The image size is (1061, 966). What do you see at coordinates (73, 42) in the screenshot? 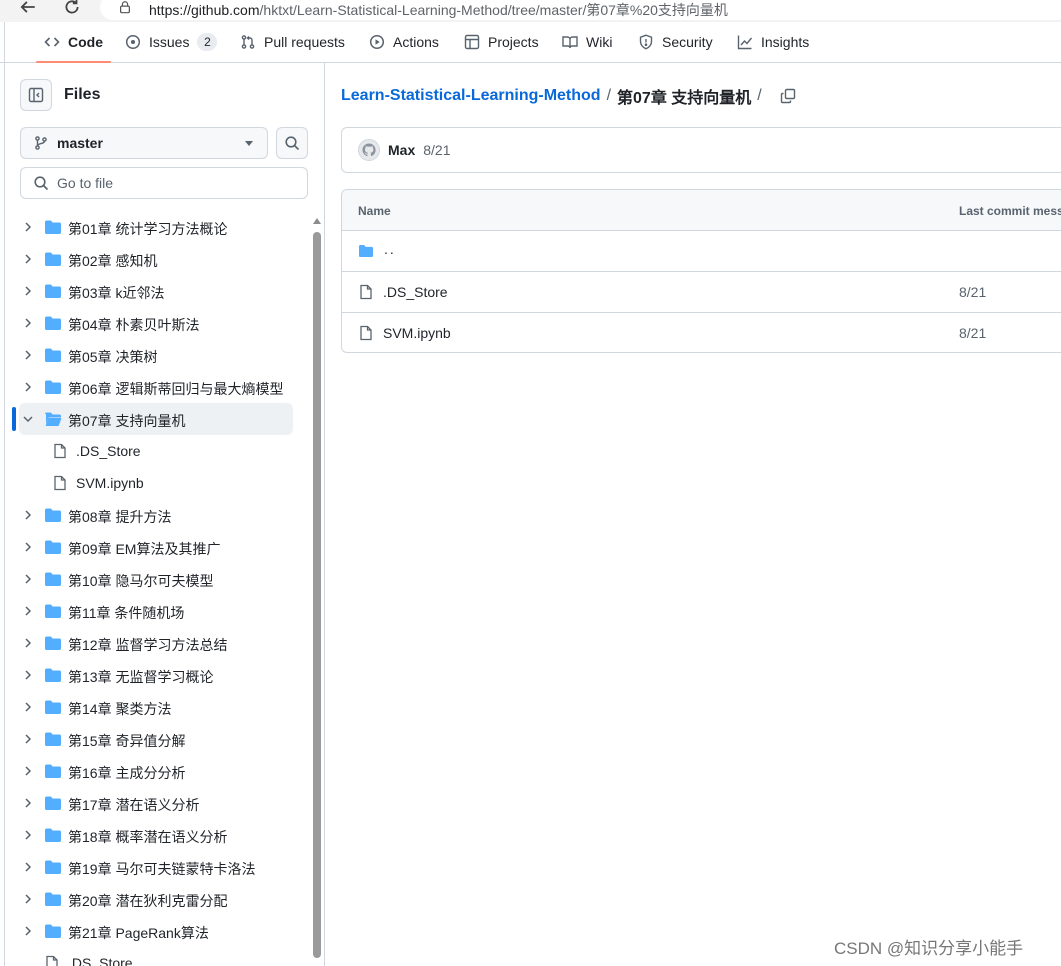
I see `tab-code: Code` at bounding box center [73, 42].